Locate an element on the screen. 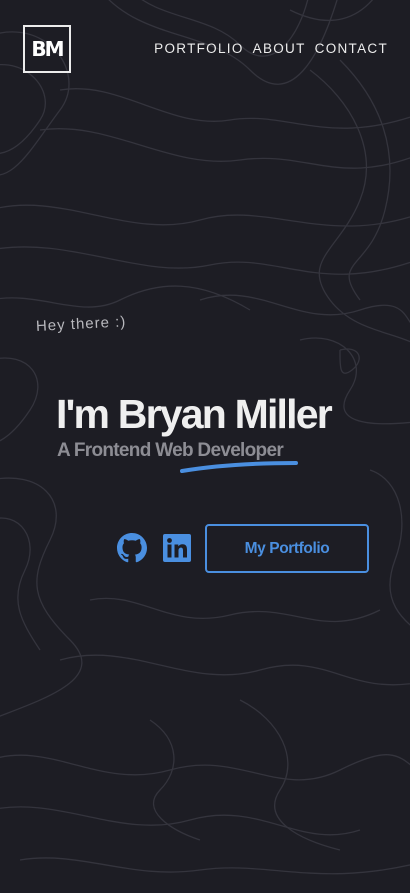  github-link is located at coordinates (132, 548).